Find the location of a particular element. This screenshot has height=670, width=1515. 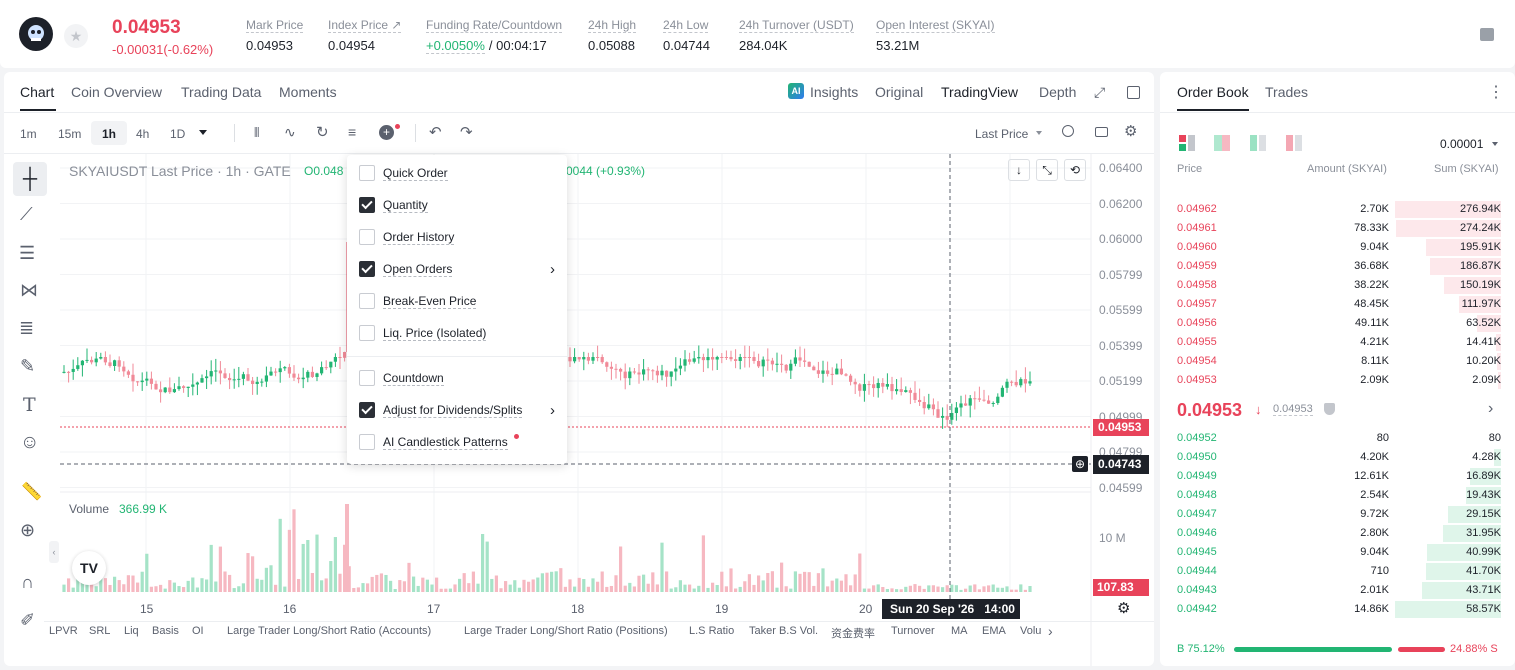

bid-row: 0.04945 9.04K 40.99K is located at coordinates (1339, 552).